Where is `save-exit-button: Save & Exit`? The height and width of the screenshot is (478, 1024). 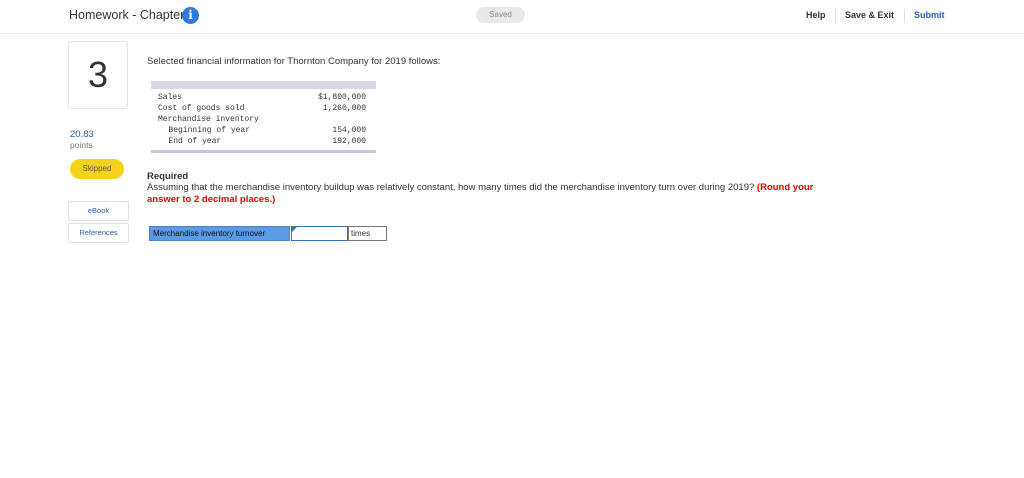
save-exit-button: Save & Exit is located at coordinates (869, 15).